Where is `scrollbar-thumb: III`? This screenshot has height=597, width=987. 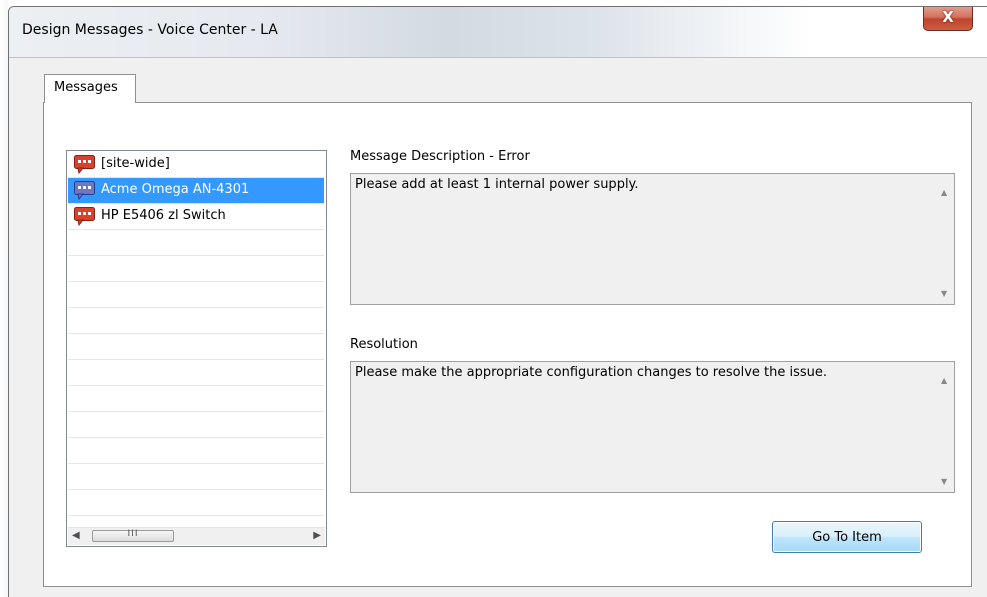
scrollbar-thumb: III is located at coordinates (133, 535).